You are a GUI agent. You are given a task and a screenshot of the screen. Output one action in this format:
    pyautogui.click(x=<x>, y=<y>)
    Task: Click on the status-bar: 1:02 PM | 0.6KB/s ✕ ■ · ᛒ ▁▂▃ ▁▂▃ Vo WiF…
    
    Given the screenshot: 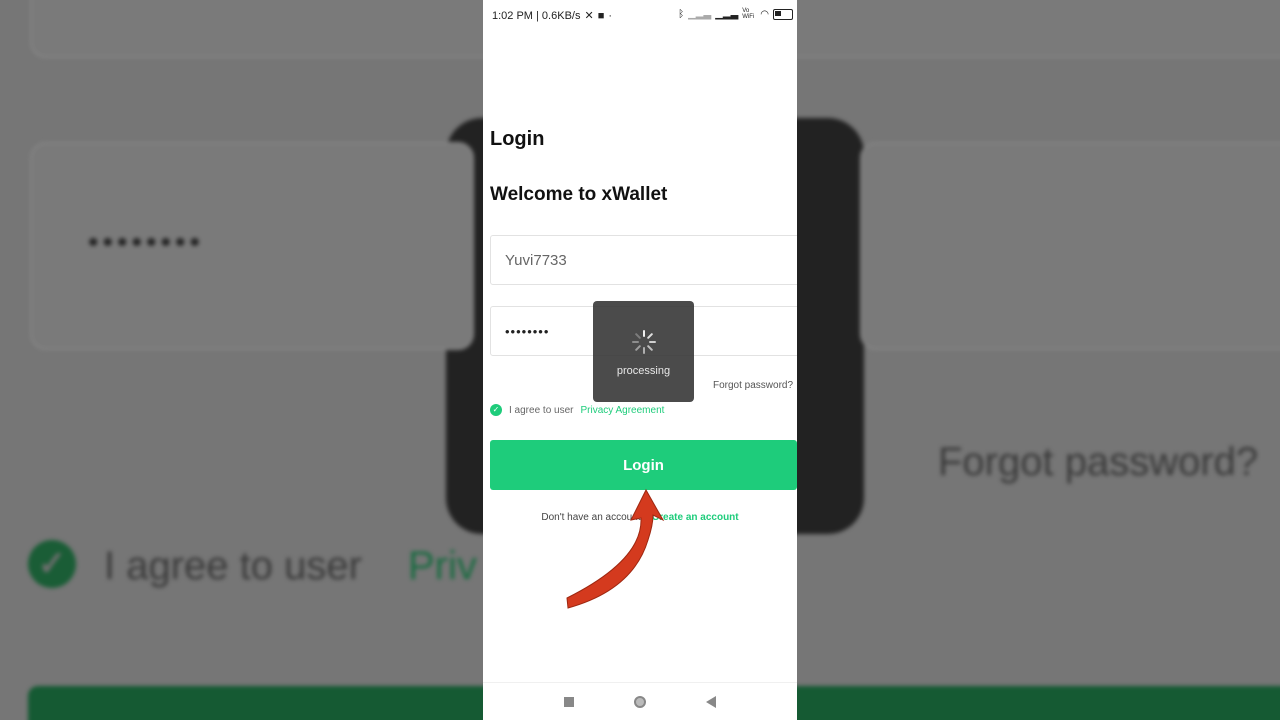 What is the action you would take?
    pyautogui.click(x=640, y=15)
    